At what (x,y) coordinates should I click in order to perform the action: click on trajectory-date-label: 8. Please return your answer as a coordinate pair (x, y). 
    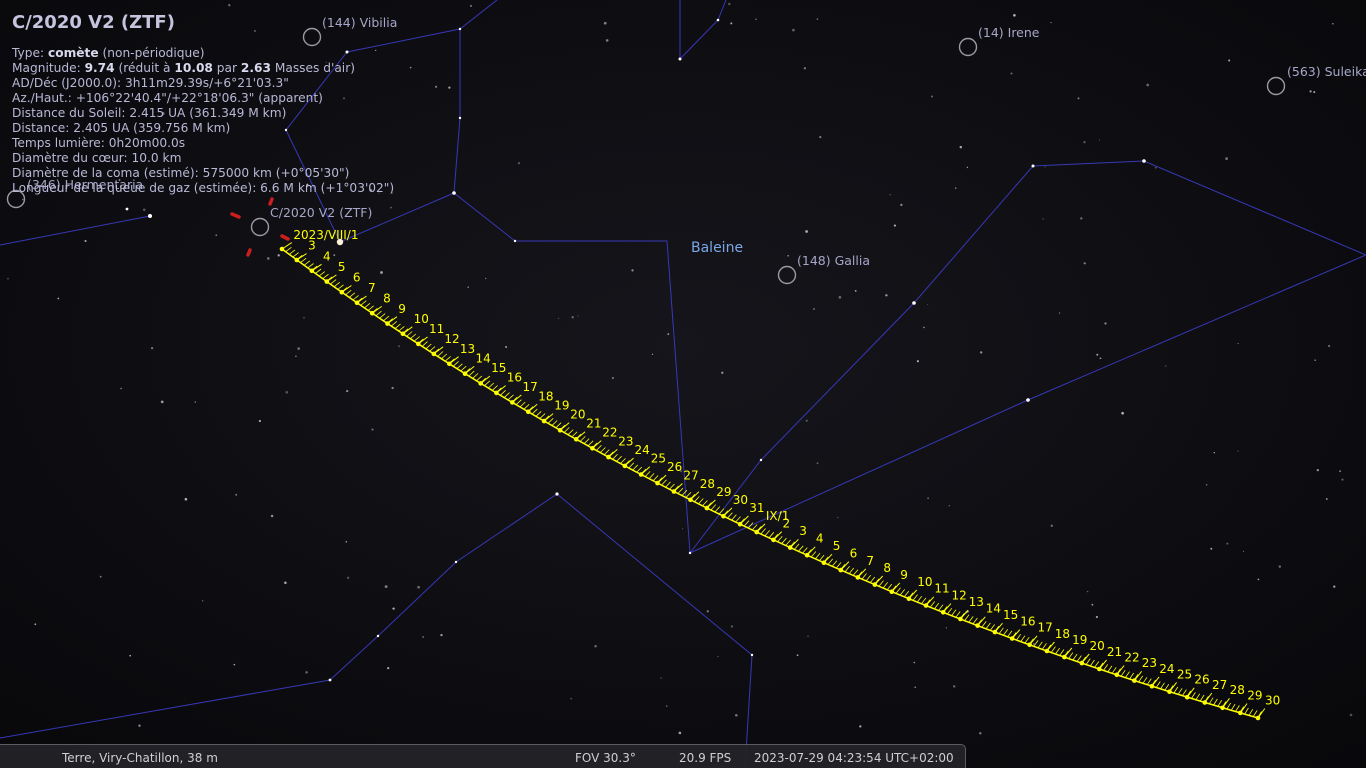
    Looking at the image, I should click on (887, 568).